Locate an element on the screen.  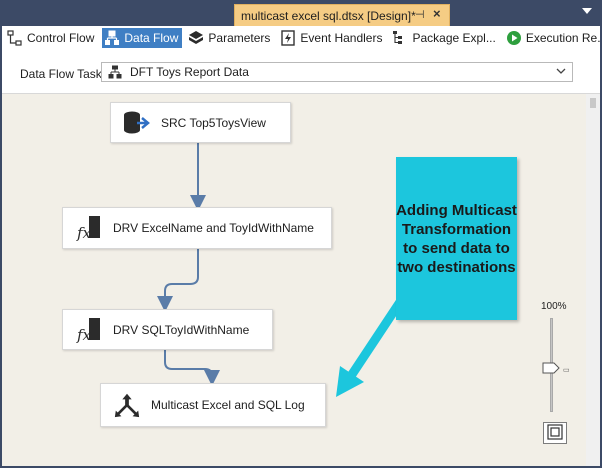
component-drv-excelname: fx DRV ExcelName and ToyIdWithName is located at coordinates (197, 228).